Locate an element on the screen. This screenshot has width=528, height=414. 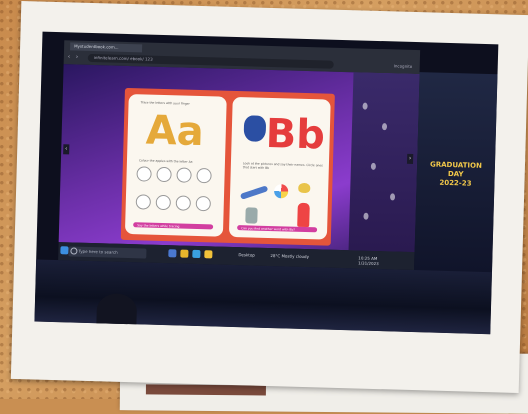
bear-icon is located at coordinates (255, 128).